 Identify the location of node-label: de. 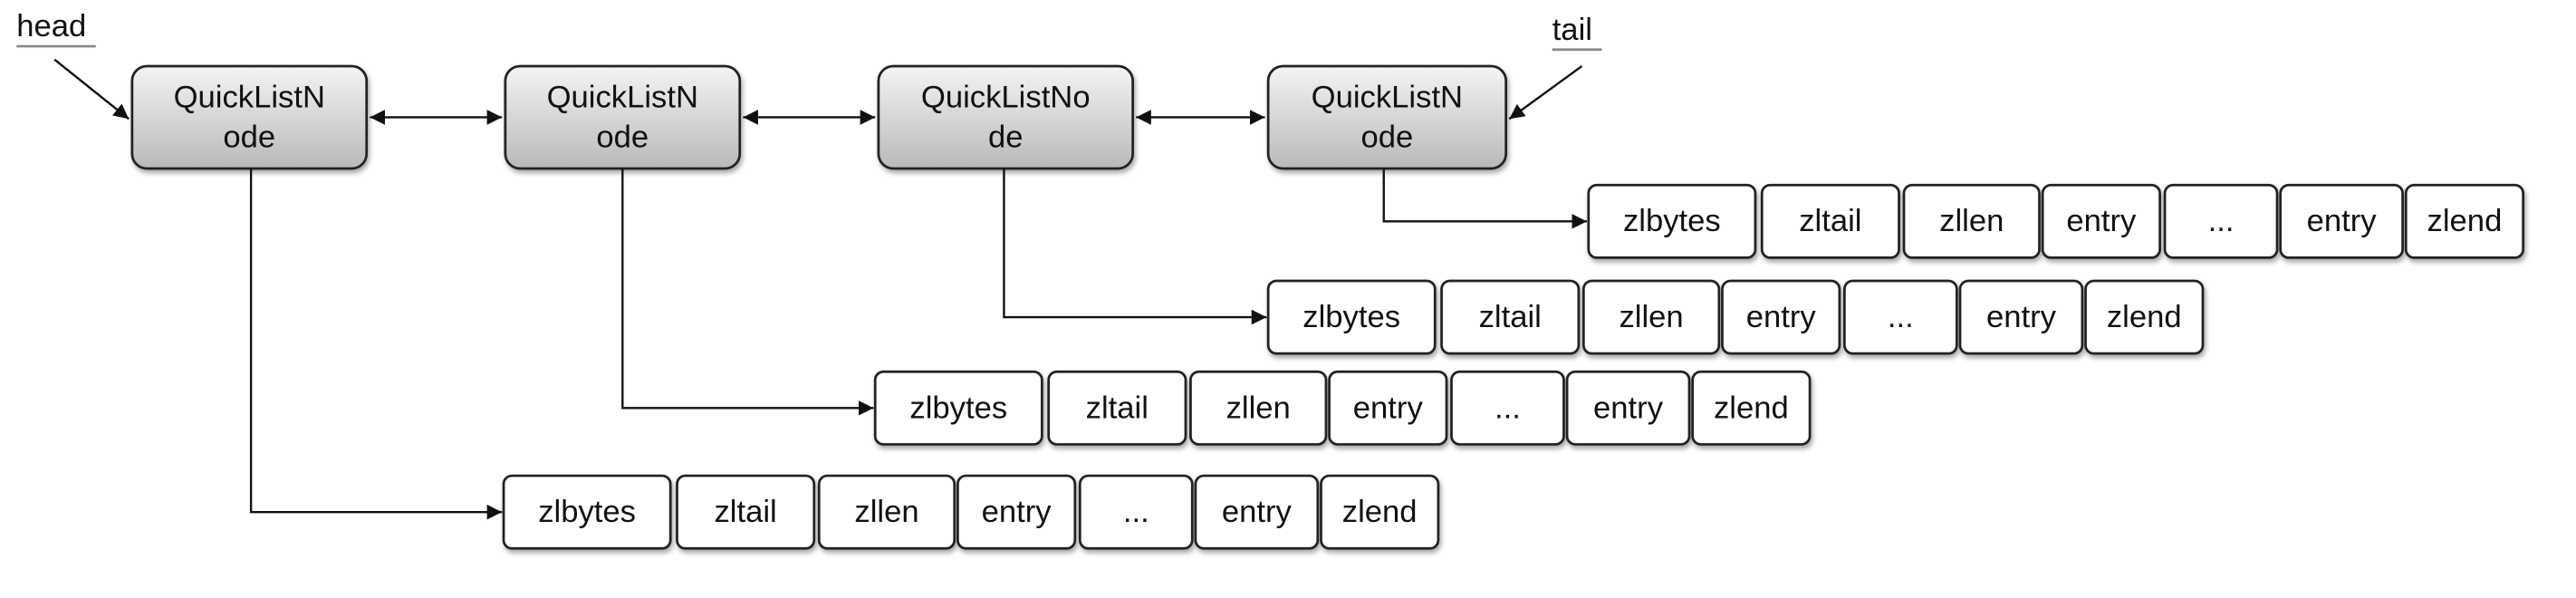
(1006, 137).